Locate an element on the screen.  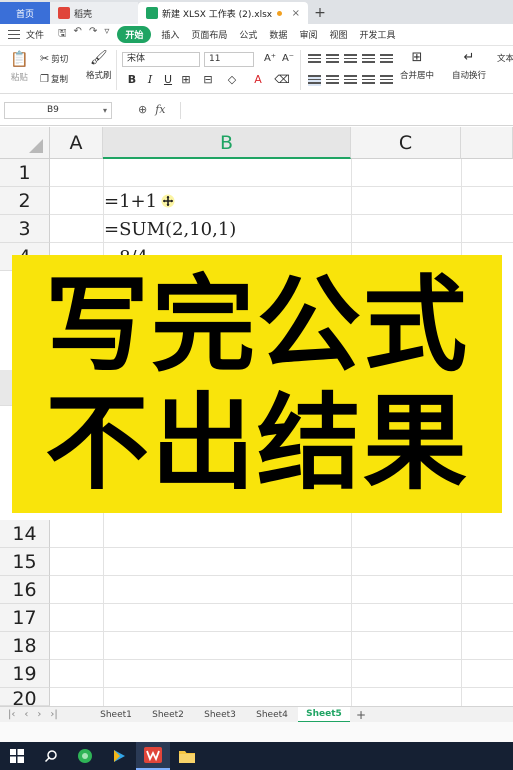
indent-increase-icon is located at coordinates (386, 59).